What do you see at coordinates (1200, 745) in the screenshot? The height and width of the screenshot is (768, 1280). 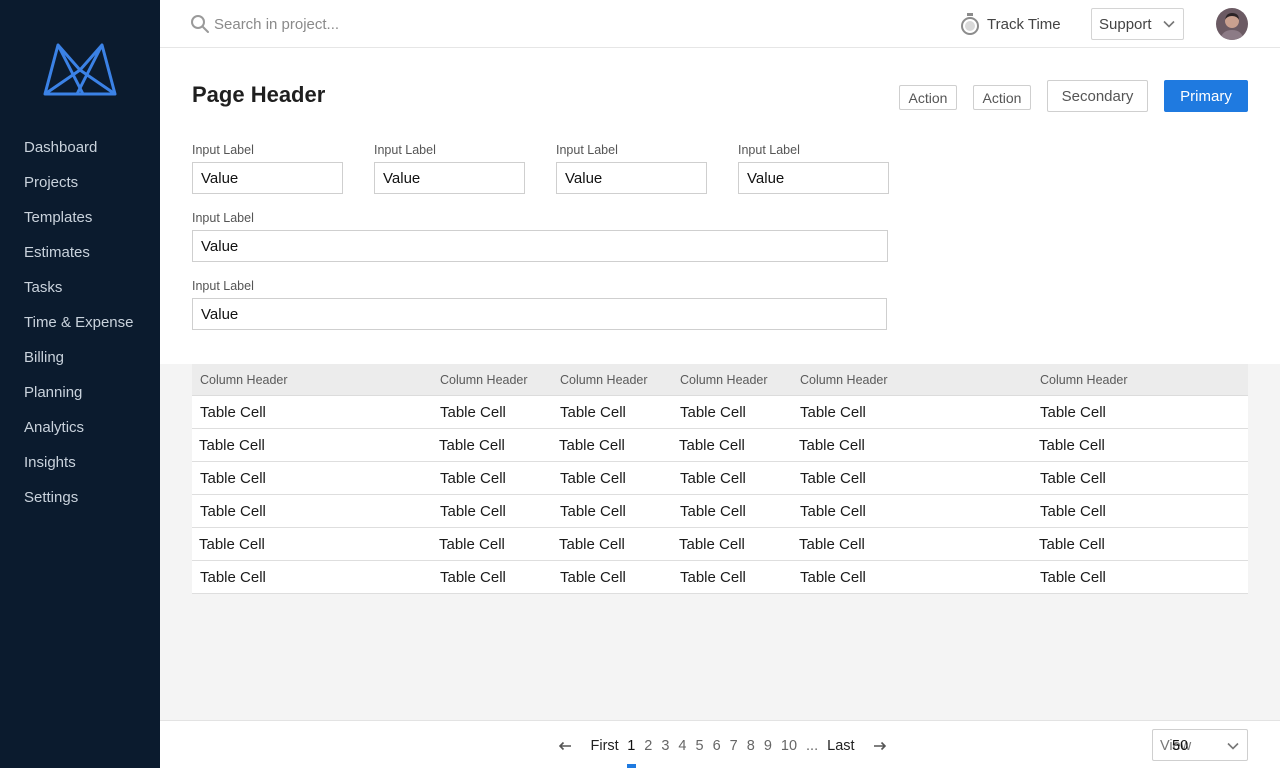 I see `page-size-select: View 50` at bounding box center [1200, 745].